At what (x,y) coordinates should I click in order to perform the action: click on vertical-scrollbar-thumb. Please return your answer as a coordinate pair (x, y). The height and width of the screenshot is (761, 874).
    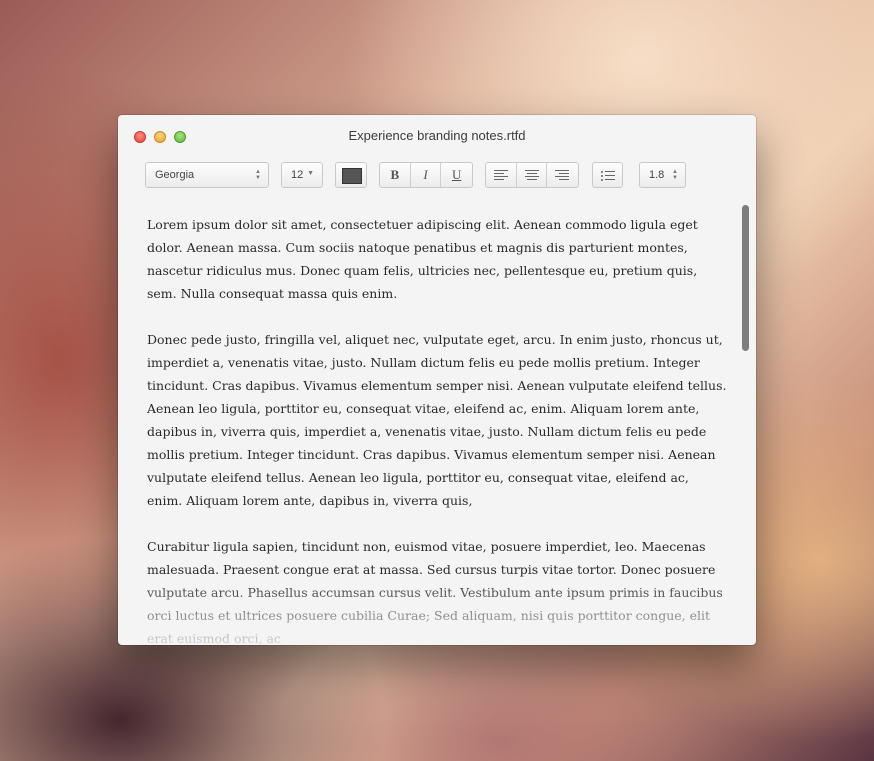
    Looking at the image, I should click on (745, 278).